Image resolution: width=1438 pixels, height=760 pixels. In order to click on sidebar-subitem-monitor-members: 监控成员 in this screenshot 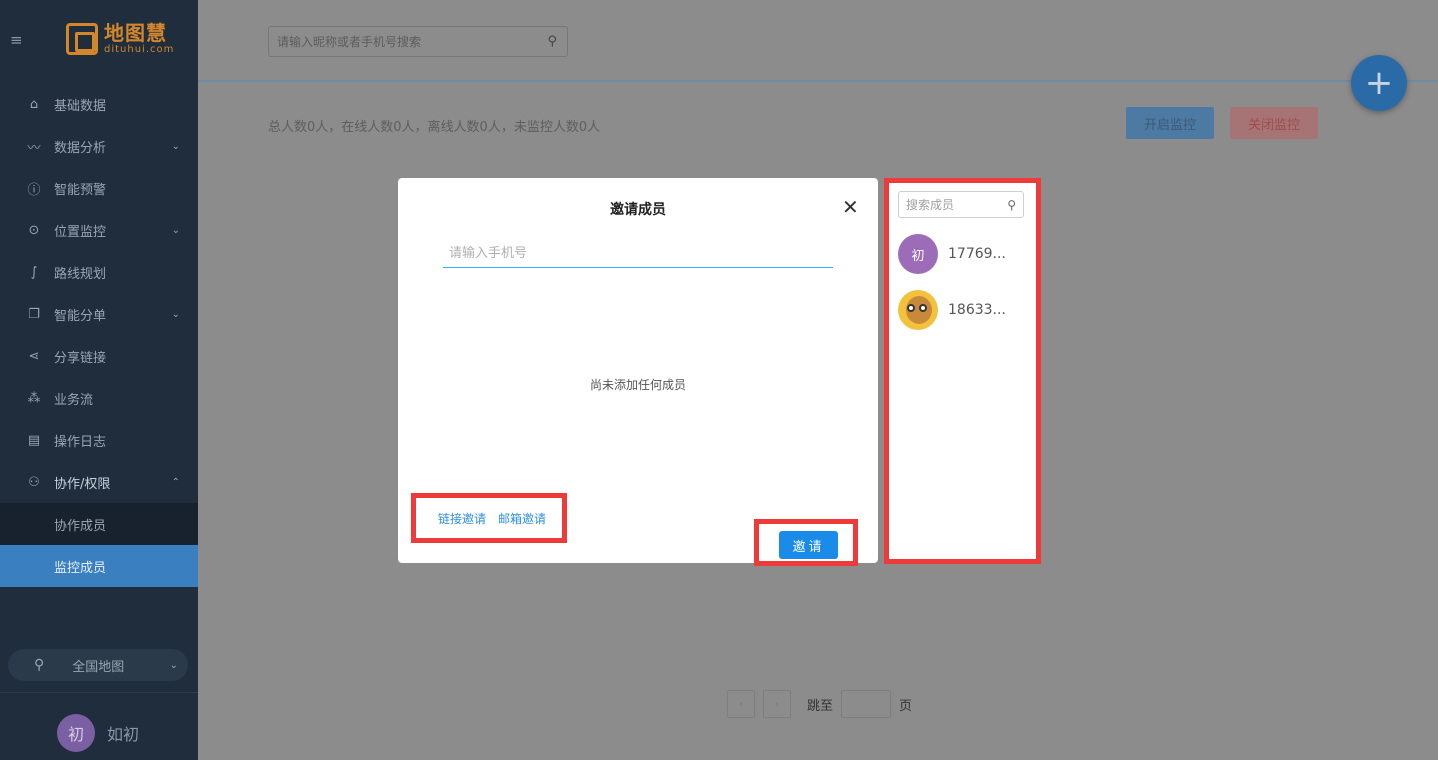, I will do `click(99, 566)`.